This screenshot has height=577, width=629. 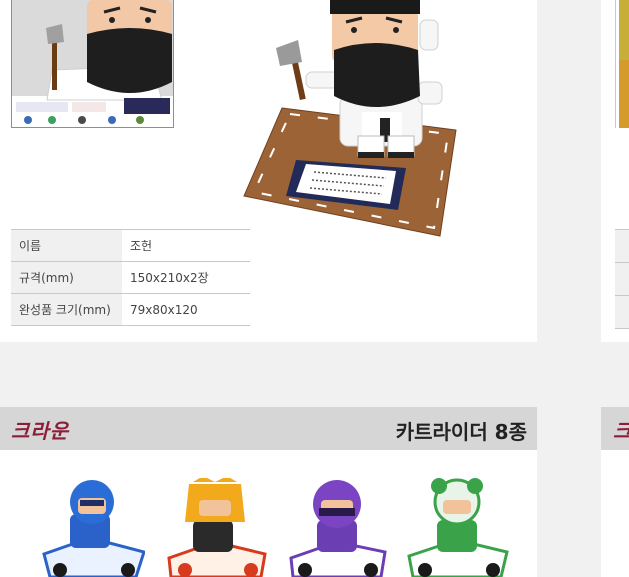 What do you see at coordinates (66, 277) in the screenshot?
I see `spec-key: 규격(mm)` at bounding box center [66, 277].